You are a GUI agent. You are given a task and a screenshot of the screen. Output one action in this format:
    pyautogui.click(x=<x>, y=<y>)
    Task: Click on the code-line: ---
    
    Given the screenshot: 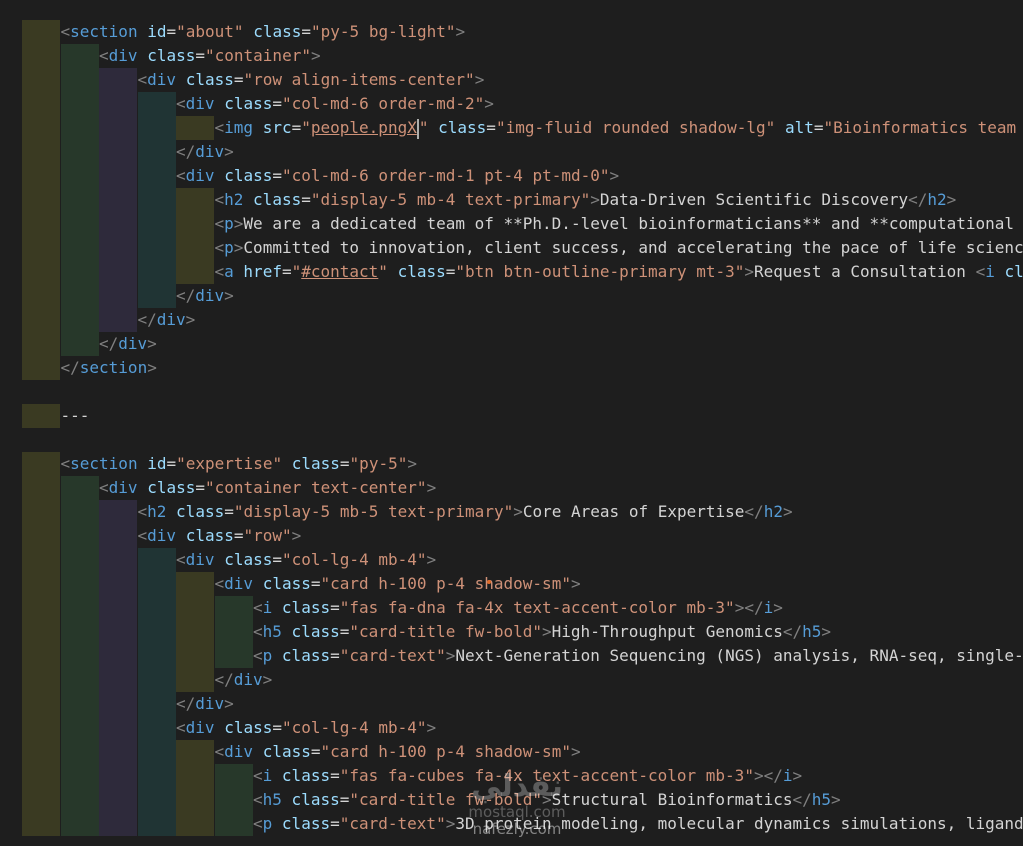 What is the action you would take?
    pyautogui.click(x=511, y=416)
    